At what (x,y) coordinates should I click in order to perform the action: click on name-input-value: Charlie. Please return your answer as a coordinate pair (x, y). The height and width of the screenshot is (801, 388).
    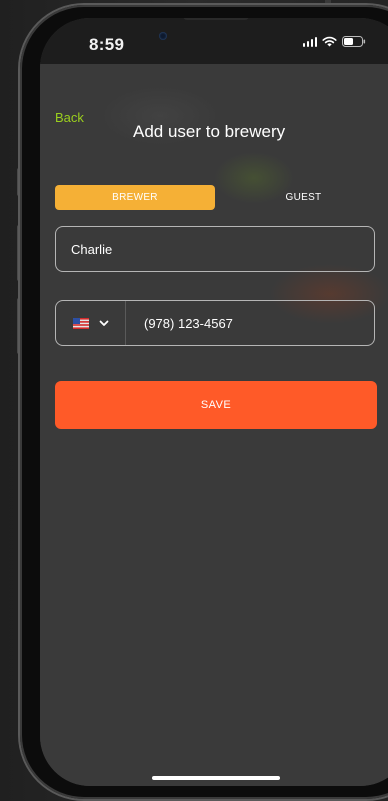
    Looking at the image, I should click on (92, 249).